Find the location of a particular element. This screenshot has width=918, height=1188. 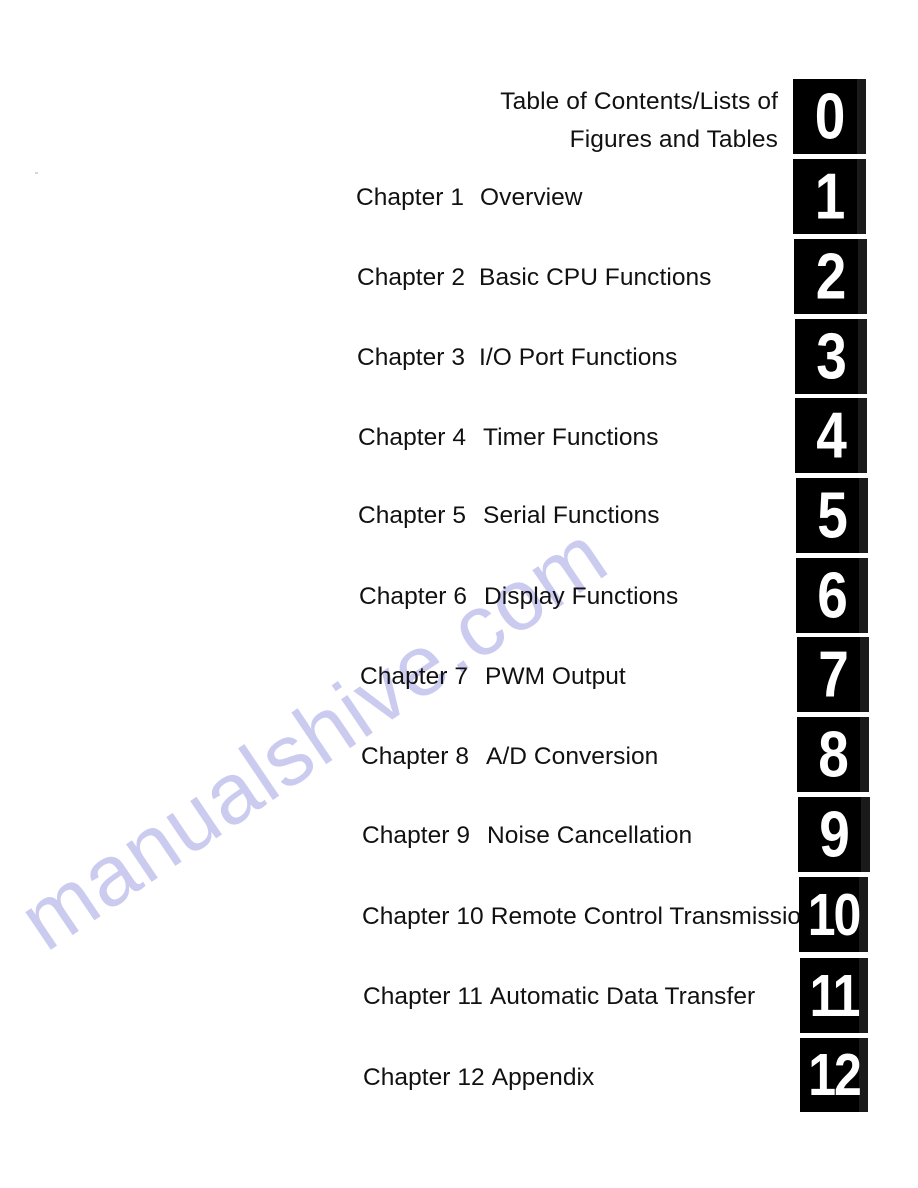

thumb-index-tab-number: 0 is located at coordinates (830, 116).